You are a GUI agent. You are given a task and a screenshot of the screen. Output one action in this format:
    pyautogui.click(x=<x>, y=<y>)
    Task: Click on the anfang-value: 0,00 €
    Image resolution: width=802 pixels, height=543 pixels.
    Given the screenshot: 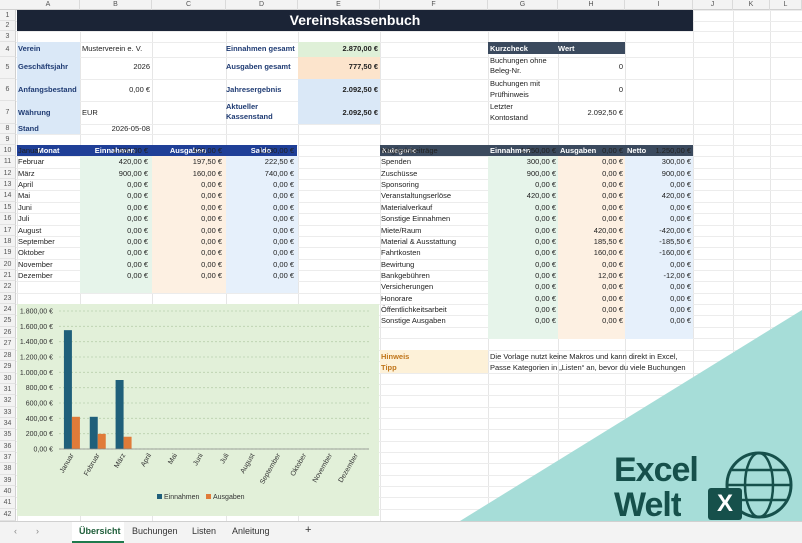 What is the action you would take?
    pyautogui.click(x=116, y=89)
    